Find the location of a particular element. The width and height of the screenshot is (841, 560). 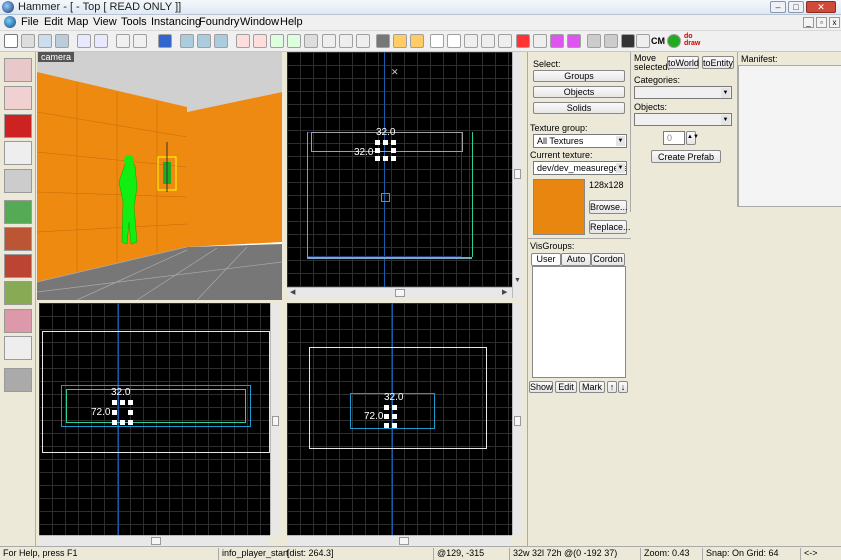

select-groups-button: Groups is located at coordinates (579, 76).